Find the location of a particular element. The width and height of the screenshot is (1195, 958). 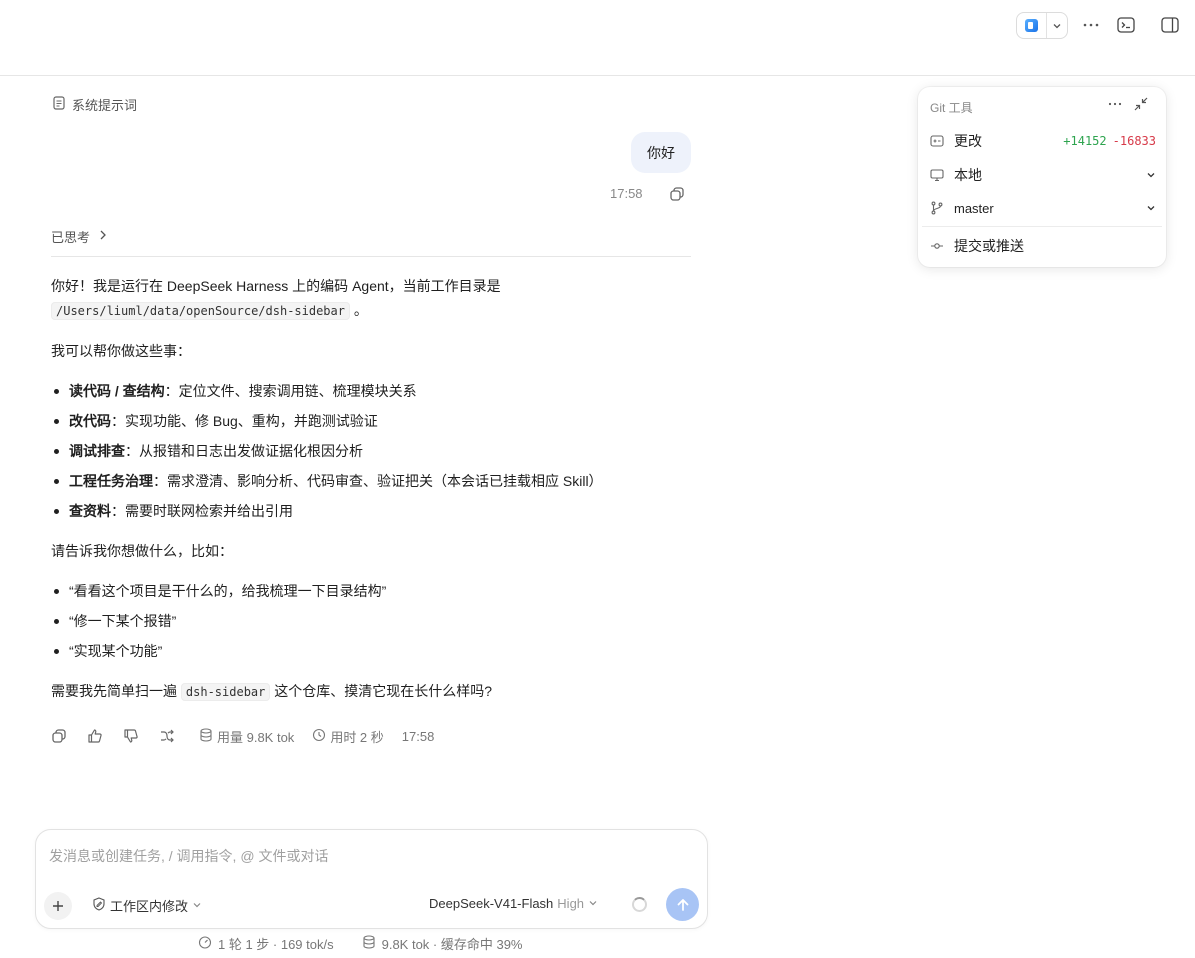

system-prompt-toggle: 系统提示词 is located at coordinates (94, 104).